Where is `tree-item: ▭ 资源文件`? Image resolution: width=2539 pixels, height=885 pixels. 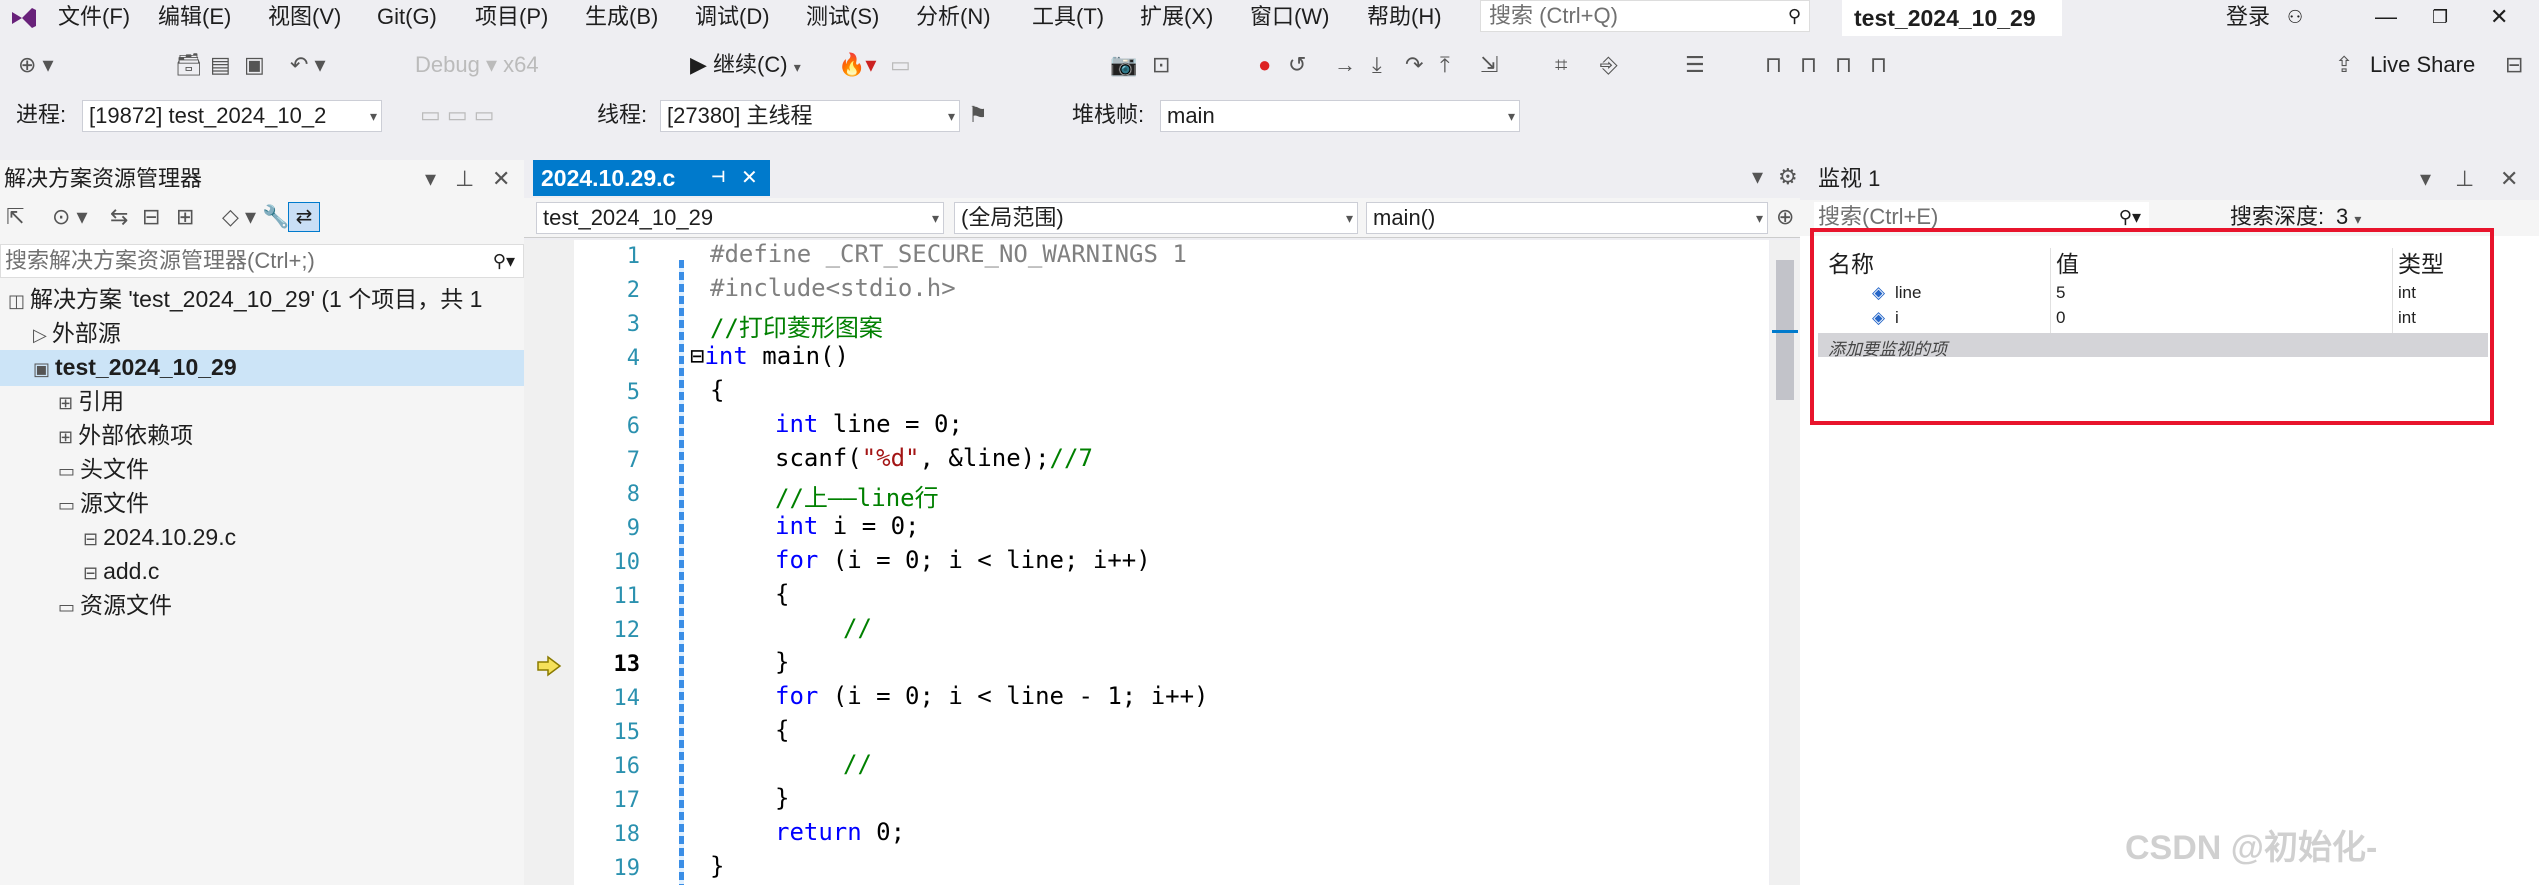
tree-item: ▭ 资源文件 is located at coordinates (115, 606).